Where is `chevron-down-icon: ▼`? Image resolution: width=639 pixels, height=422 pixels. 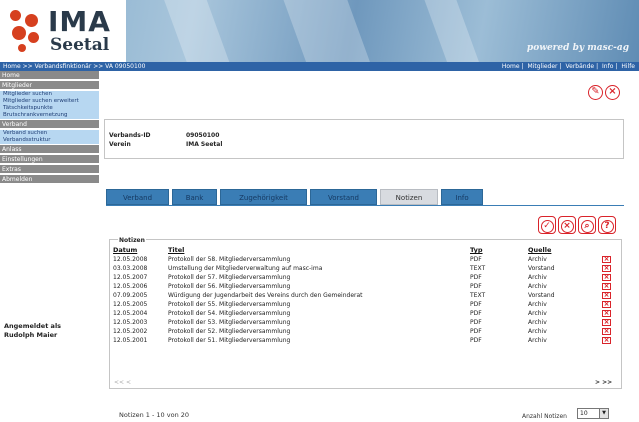 chevron-down-icon: ▼ is located at coordinates (603, 413).